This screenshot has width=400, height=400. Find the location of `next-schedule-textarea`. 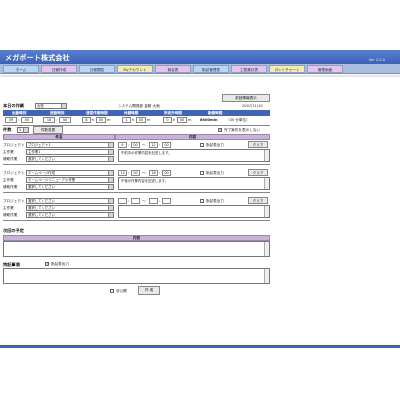

next-schedule-textarea is located at coordinates (136, 249).